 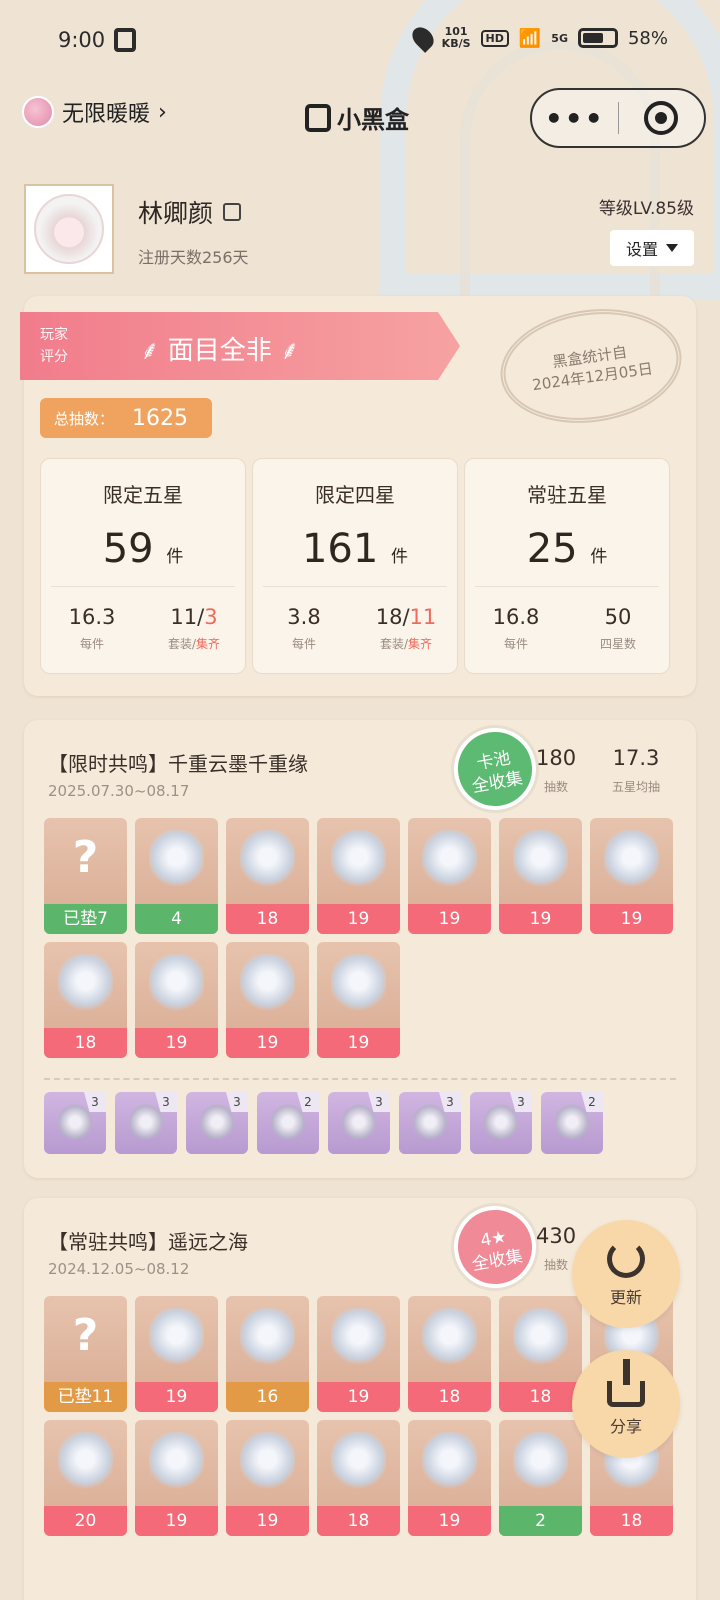 I want to click on settings-dropdown: 设置, so click(x=652, y=248).